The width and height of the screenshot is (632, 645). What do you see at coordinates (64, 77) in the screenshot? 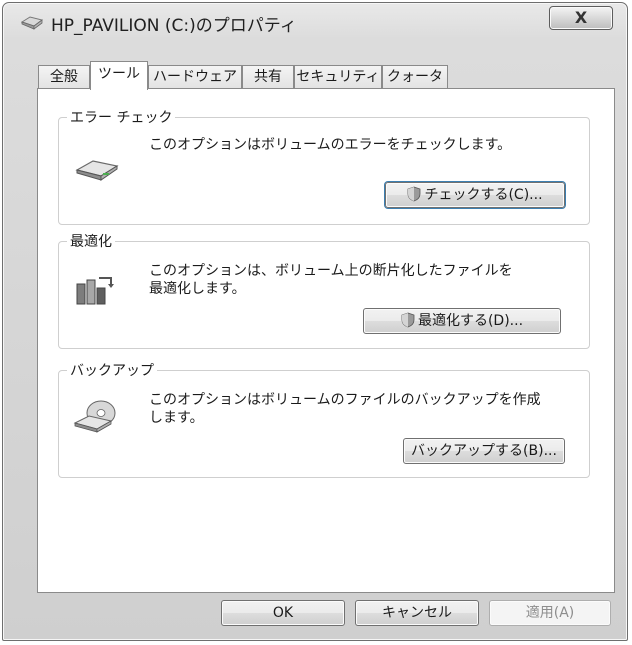
I see `tab-general: 全般` at bounding box center [64, 77].